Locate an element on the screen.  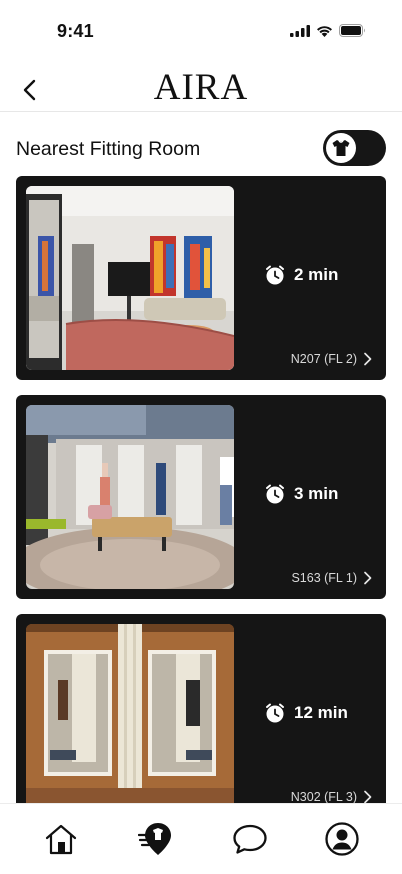
walk-time: 12 min is located at coordinates (306, 713).